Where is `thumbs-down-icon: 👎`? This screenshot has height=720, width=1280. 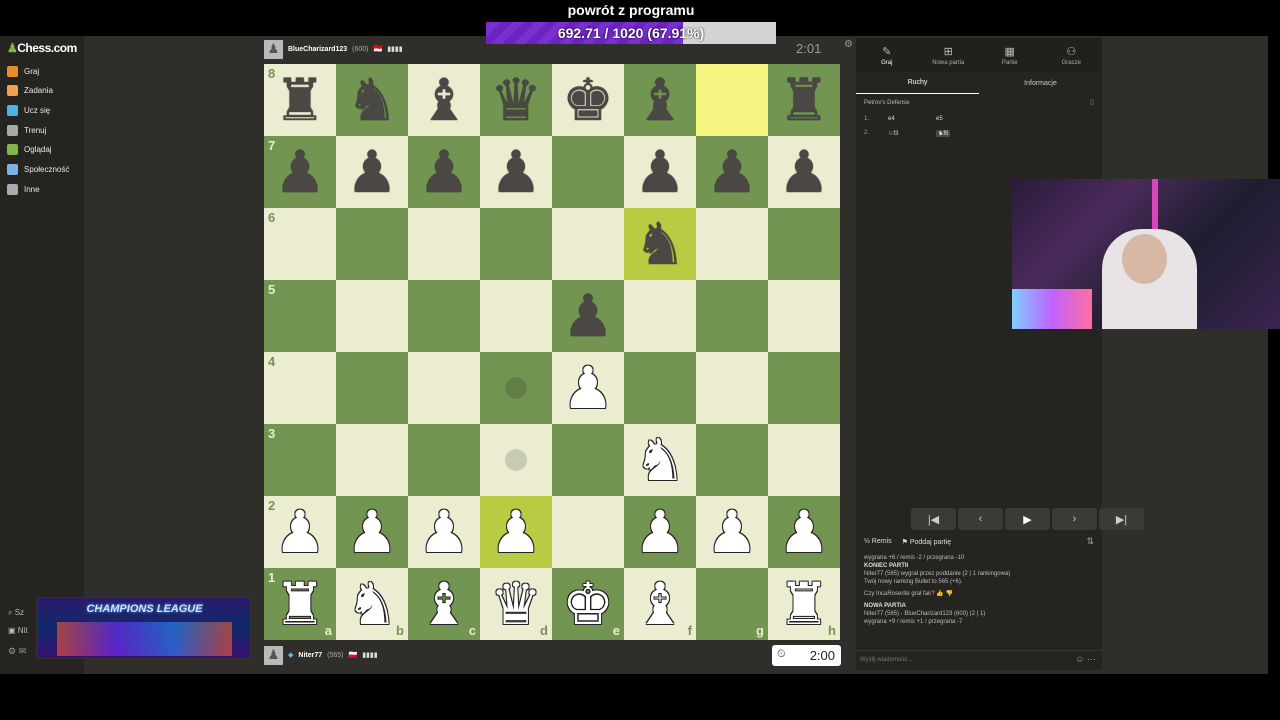 thumbs-down-icon: 👎 is located at coordinates (949, 594).